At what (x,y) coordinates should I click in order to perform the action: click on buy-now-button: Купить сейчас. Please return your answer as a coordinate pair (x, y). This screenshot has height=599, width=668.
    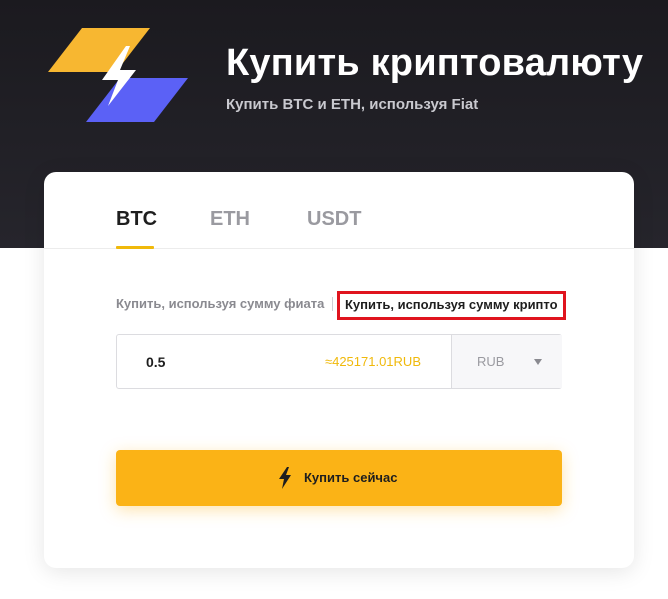
    Looking at the image, I should click on (339, 478).